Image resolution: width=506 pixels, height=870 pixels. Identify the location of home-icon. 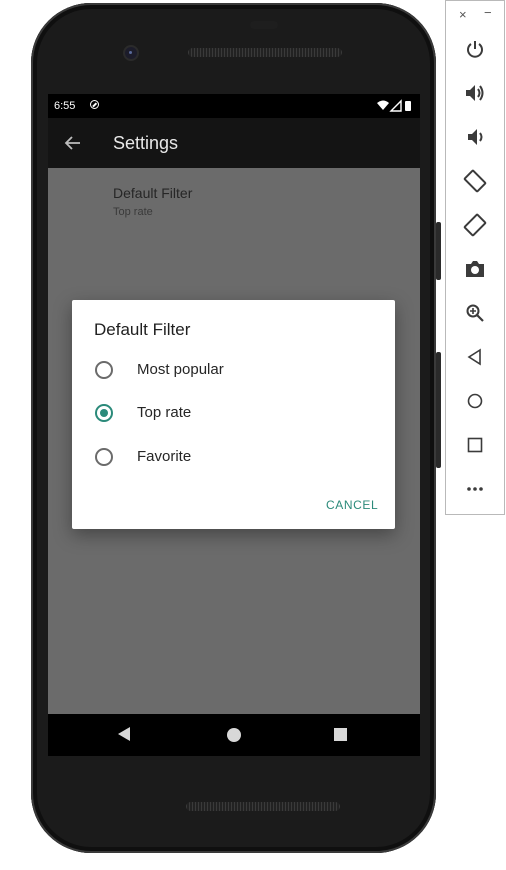
(475, 401).